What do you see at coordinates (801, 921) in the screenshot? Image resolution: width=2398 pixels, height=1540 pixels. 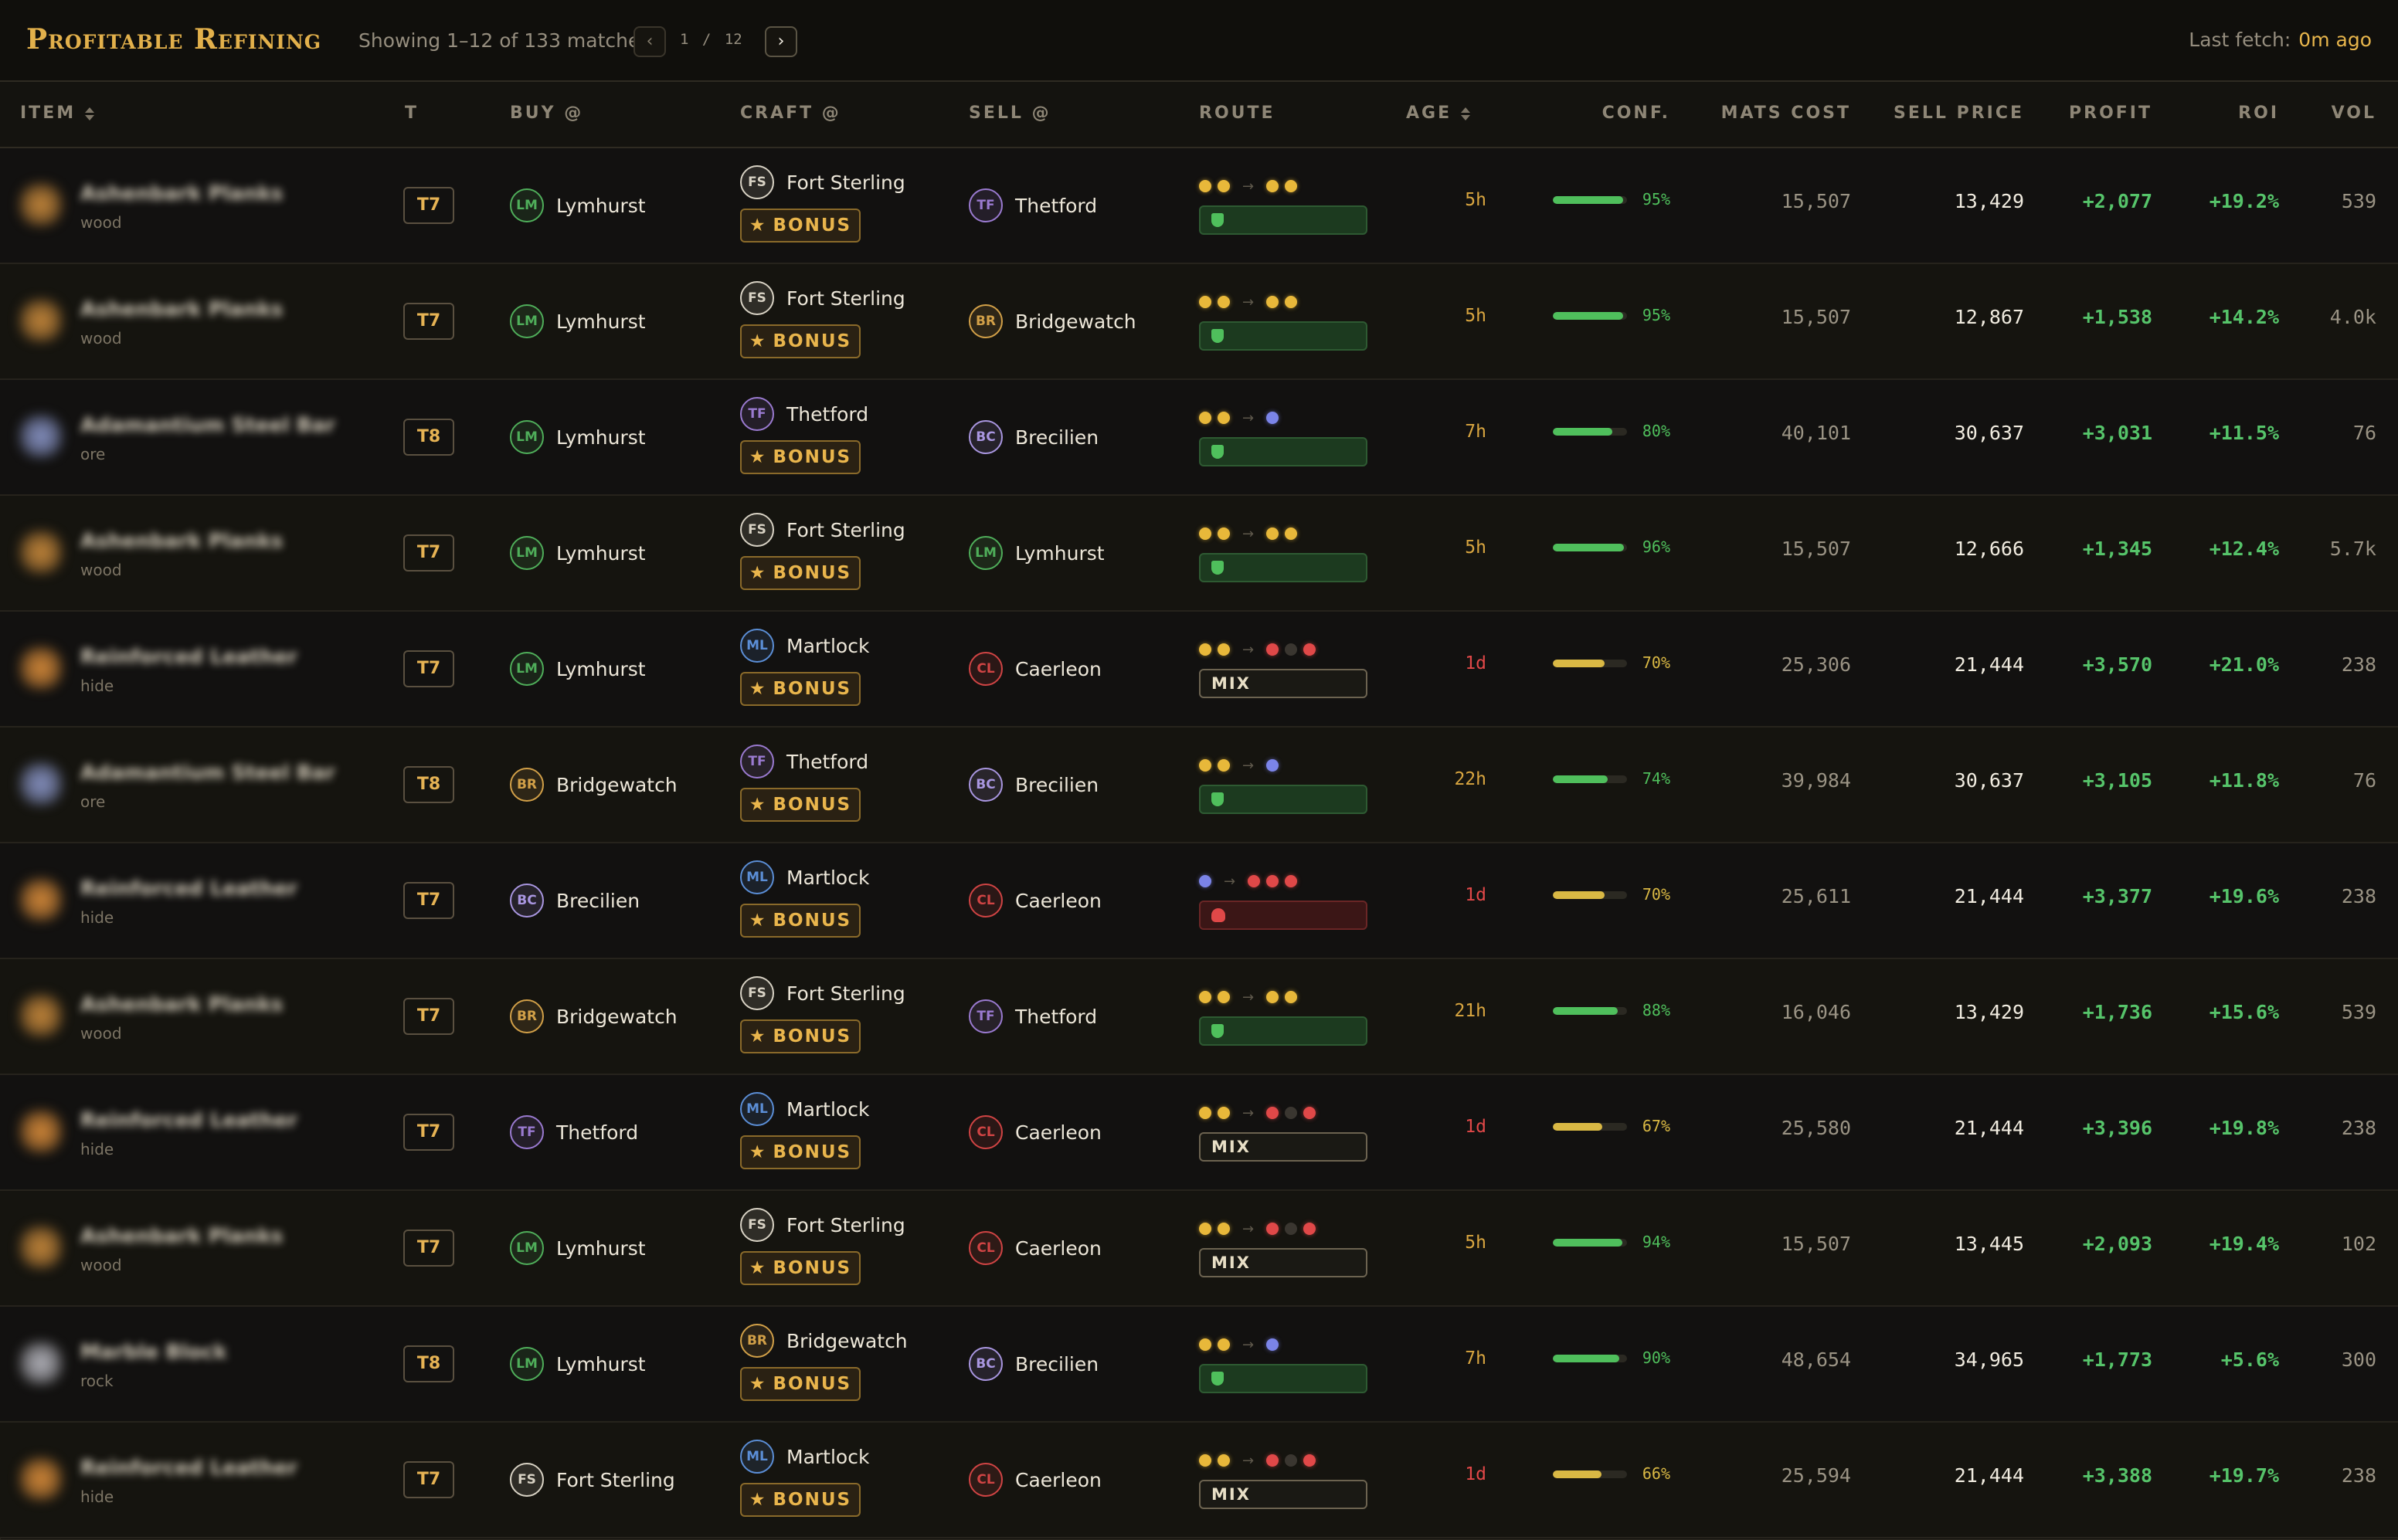 I see `bonus-badge: ★ BONUS` at bounding box center [801, 921].